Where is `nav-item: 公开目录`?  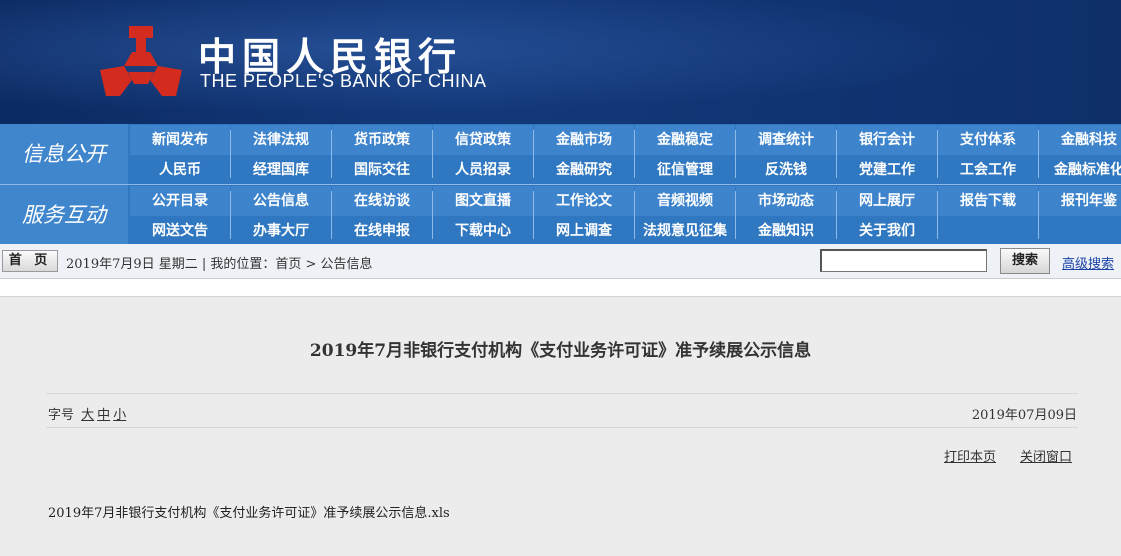
nav-item: 公开目录 is located at coordinates (180, 201).